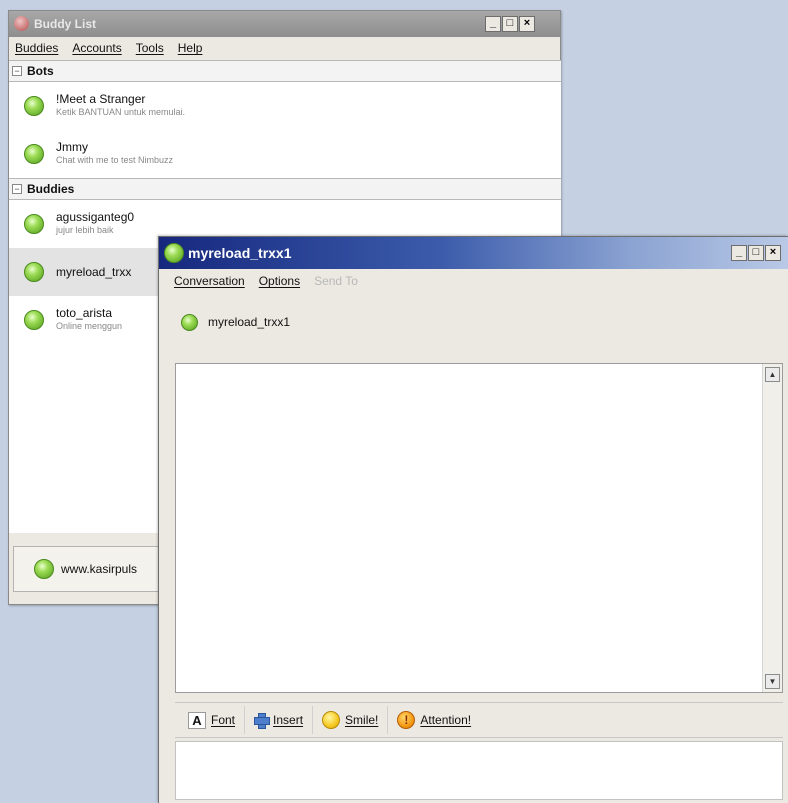  Describe the element at coordinates (279, 281) in the screenshot. I see `menu-options: Options` at that location.